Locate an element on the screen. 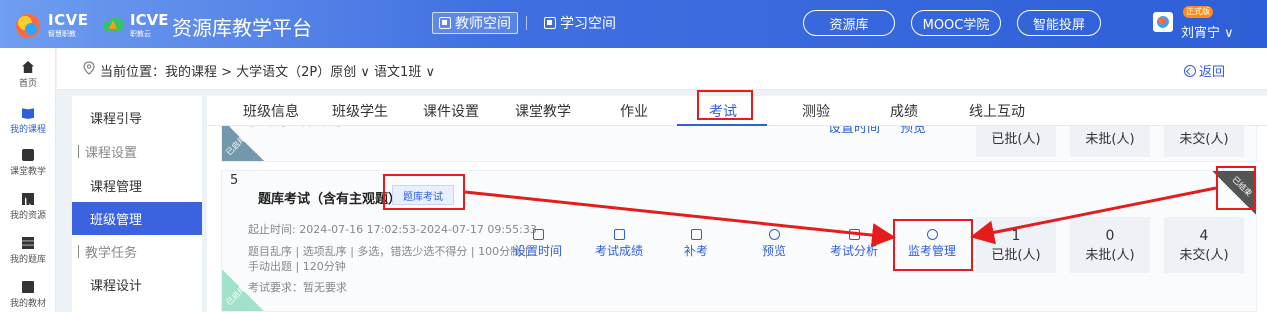 The height and width of the screenshot is (312, 1267). annotation-arrows is located at coordinates (840, 217).